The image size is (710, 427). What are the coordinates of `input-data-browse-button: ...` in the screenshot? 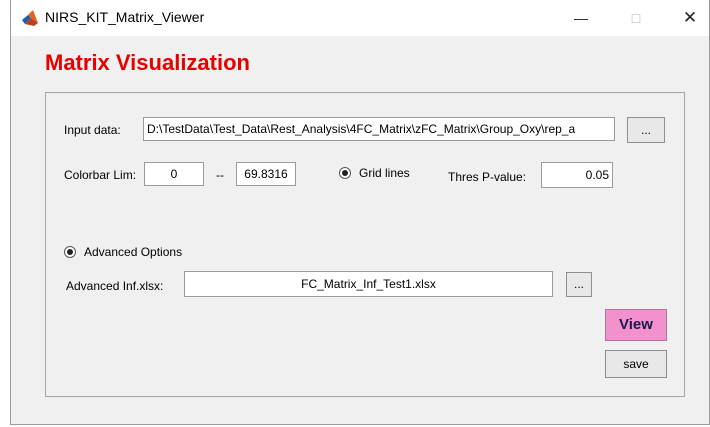 It's located at (646, 130).